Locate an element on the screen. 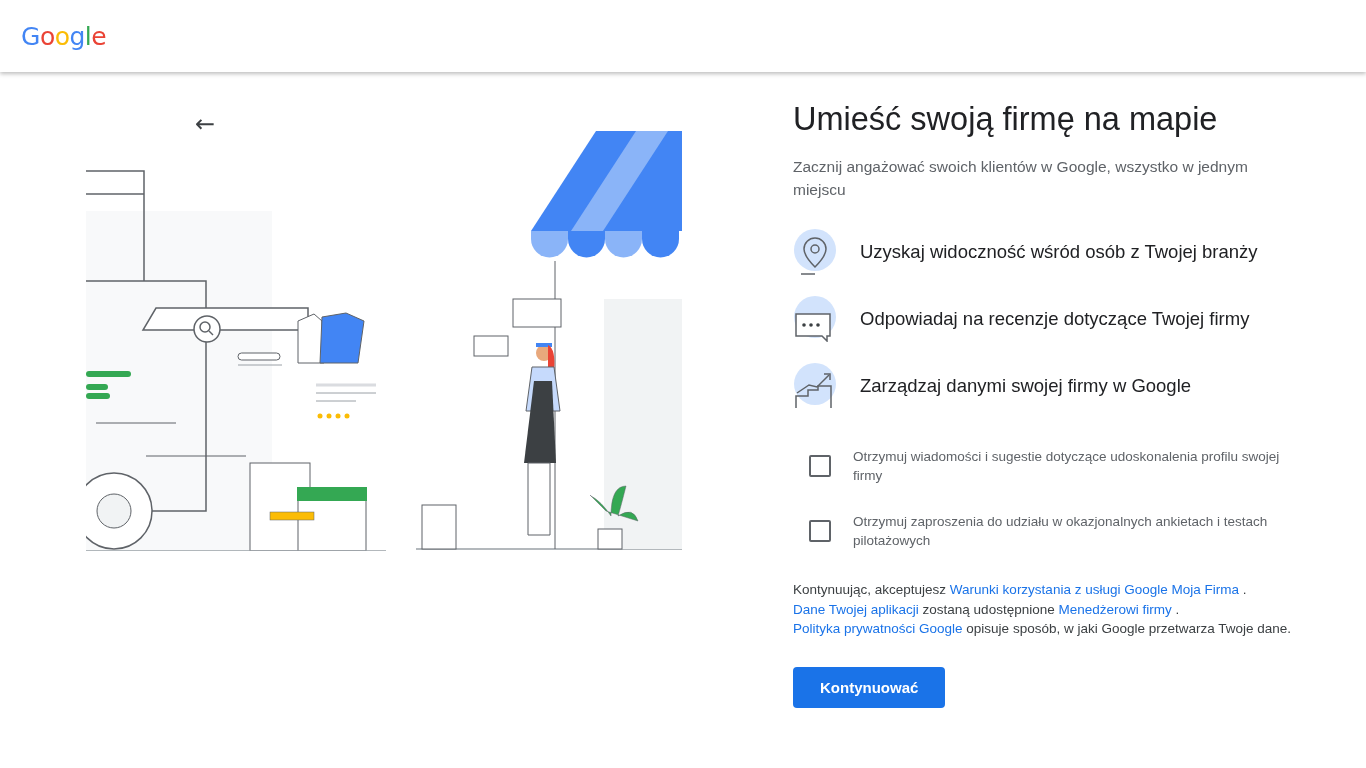 The width and height of the screenshot is (1366, 768). feature-text: Odpowiadaj na recenzje dotyczące Twojej firmy is located at coordinates (1055, 319).